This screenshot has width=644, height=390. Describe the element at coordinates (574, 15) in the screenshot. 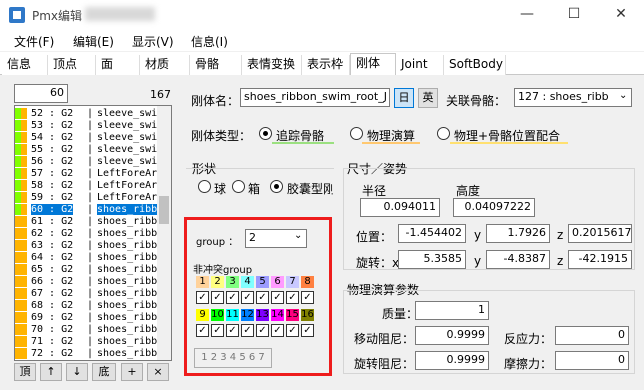

I see `maximize-button: ☐` at that location.